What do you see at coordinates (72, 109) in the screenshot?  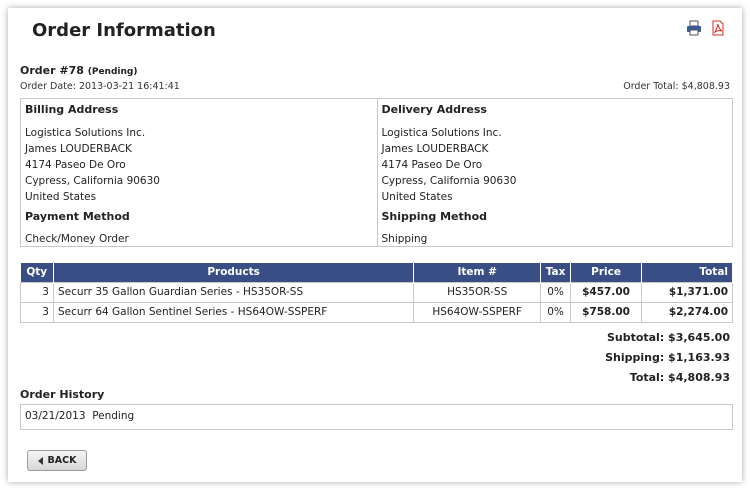 I see `billing-title: Billing Address` at bounding box center [72, 109].